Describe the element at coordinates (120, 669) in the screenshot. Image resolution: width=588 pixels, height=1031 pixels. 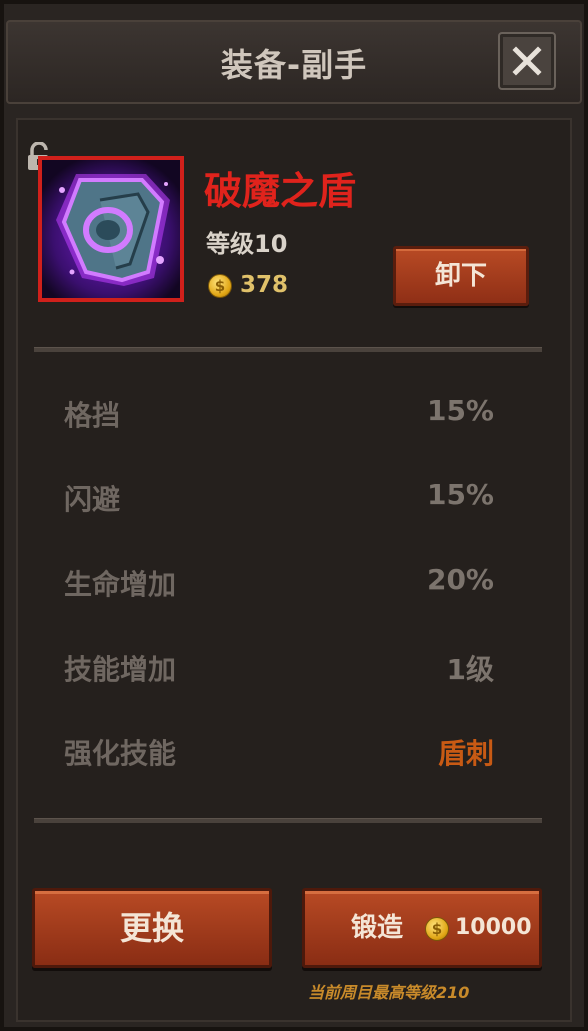
I see `stat-label-skill-level: 技能增加` at that location.